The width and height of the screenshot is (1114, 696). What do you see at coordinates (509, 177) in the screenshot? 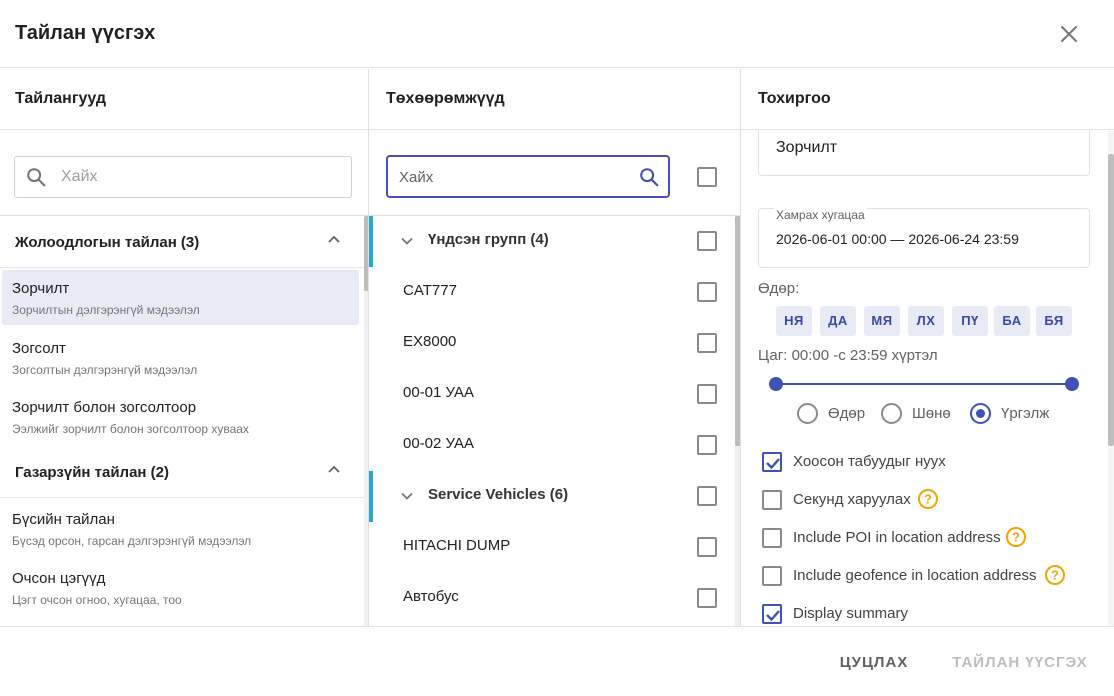
I see `devices-search-input` at bounding box center [509, 177].